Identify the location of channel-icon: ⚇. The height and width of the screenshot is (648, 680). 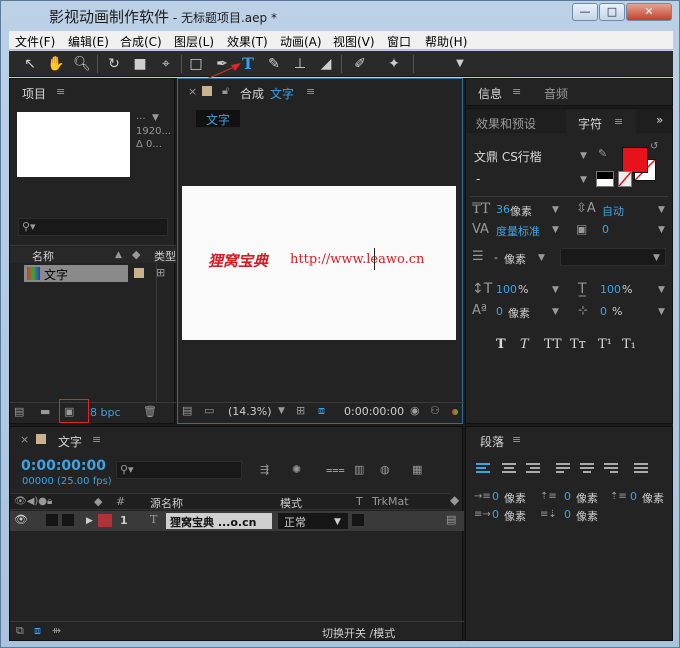
(435, 410).